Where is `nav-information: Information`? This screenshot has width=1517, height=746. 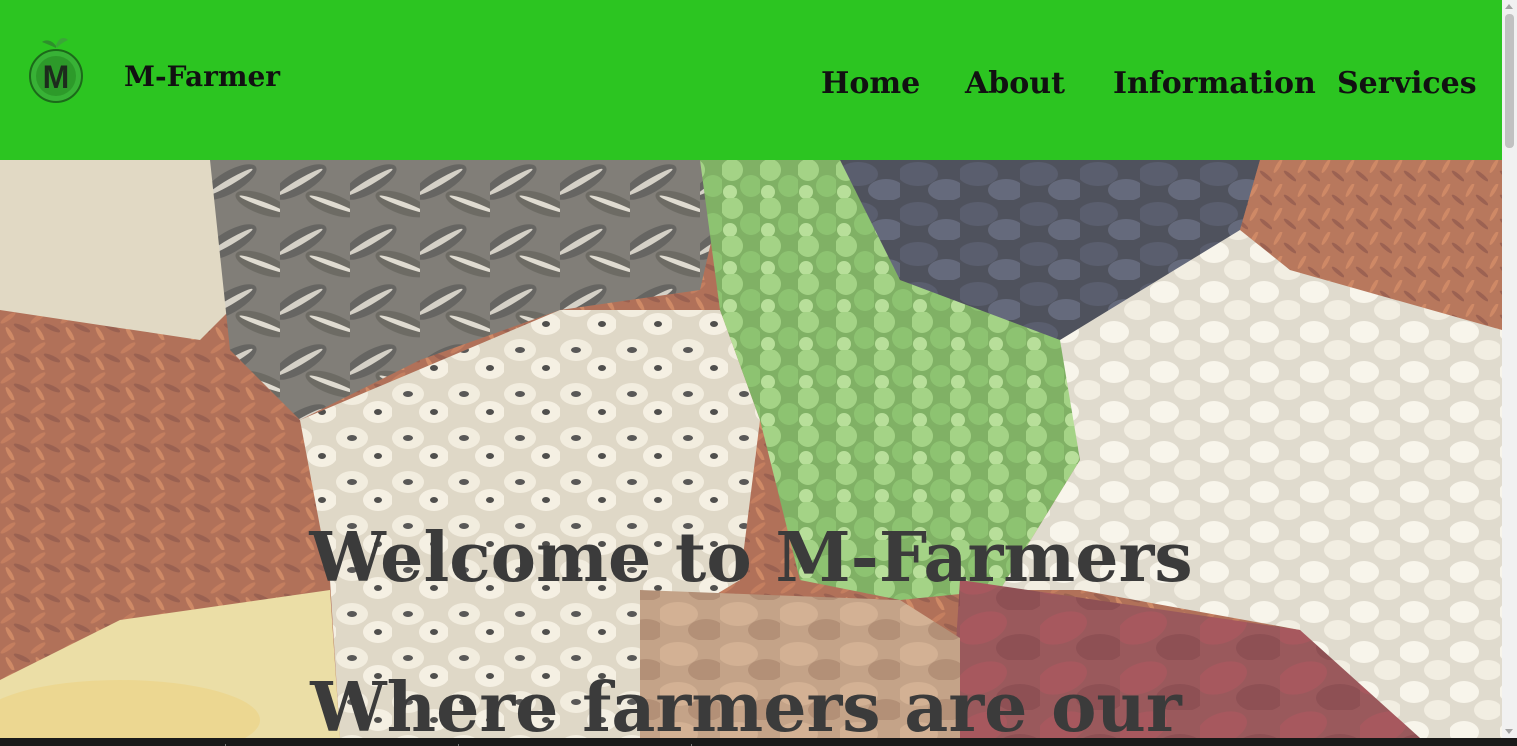 nav-information: Information is located at coordinates (1214, 83).